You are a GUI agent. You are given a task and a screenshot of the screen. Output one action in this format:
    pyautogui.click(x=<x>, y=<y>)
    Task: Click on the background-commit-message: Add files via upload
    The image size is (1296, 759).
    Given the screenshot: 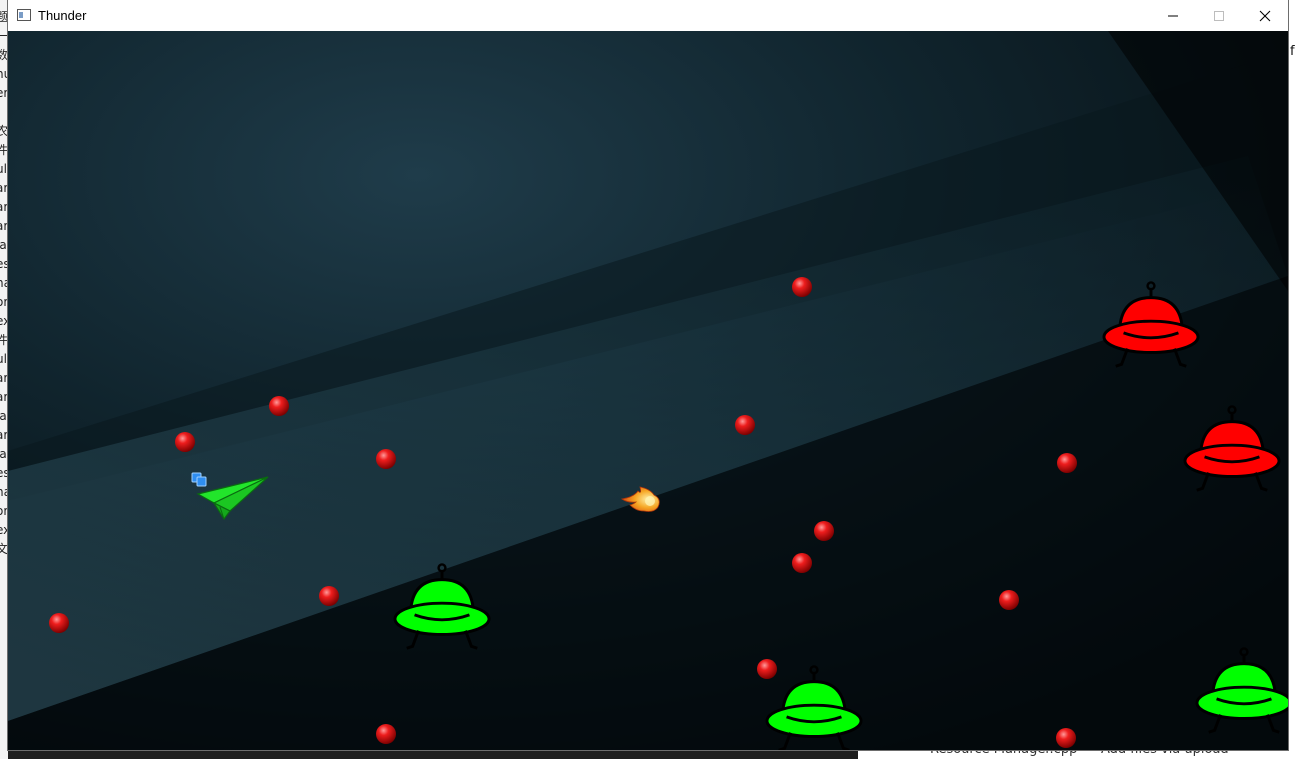 What is the action you would take?
    pyautogui.click(x=1165, y=753)
    